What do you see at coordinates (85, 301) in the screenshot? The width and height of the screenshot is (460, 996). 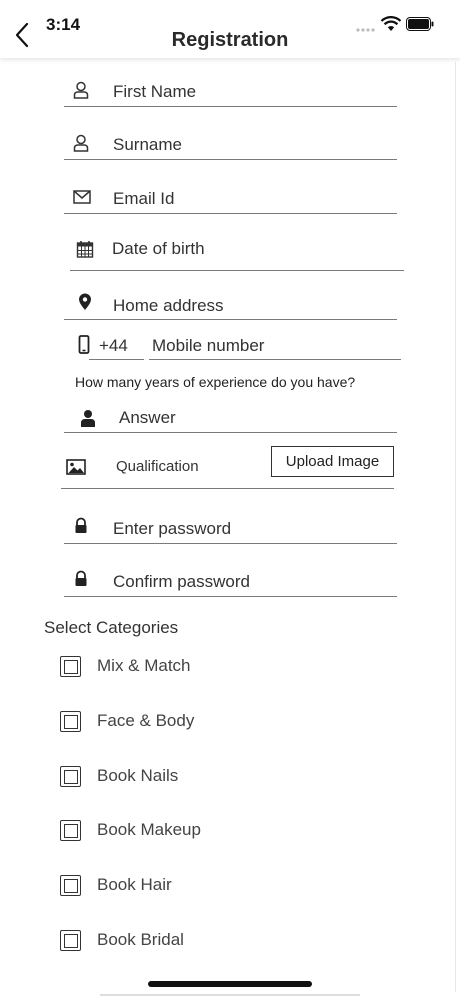 I see `location-pin-icon` at bounding box center [85, 301].